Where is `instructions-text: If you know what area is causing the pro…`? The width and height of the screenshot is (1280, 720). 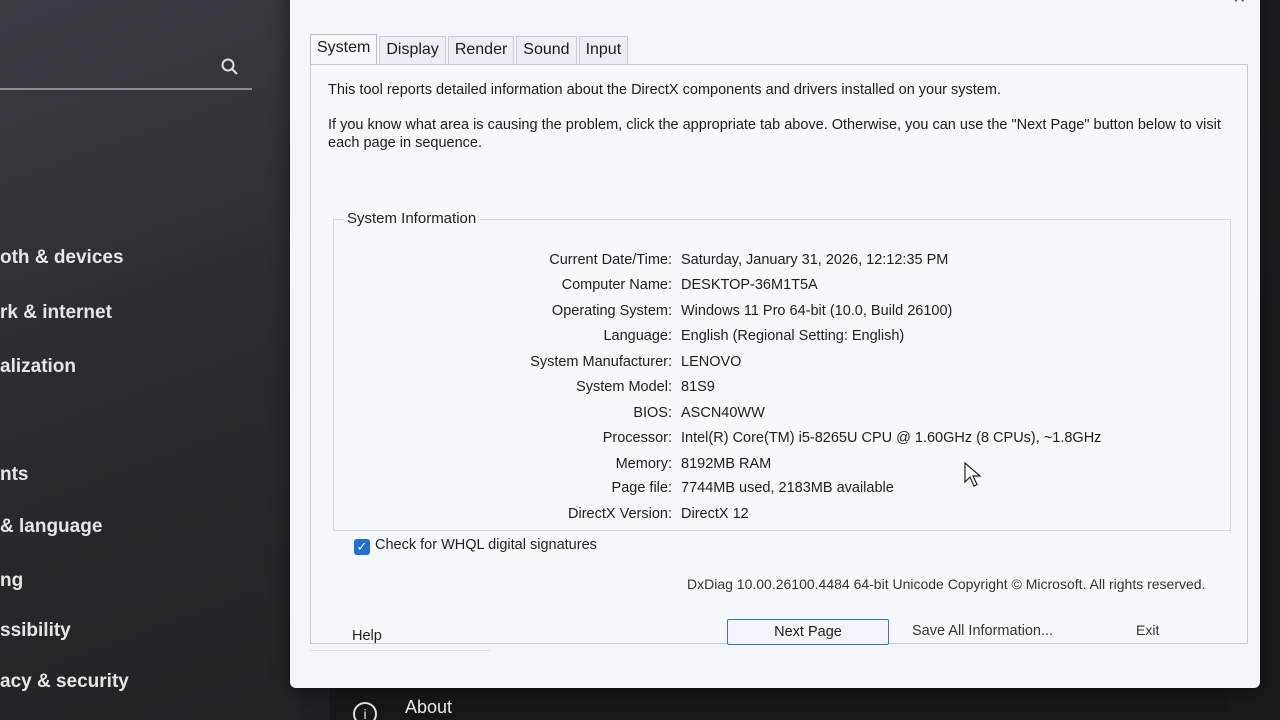
instructions-text: If you know what area is causing the pro… is located at coordinates (774, 134).